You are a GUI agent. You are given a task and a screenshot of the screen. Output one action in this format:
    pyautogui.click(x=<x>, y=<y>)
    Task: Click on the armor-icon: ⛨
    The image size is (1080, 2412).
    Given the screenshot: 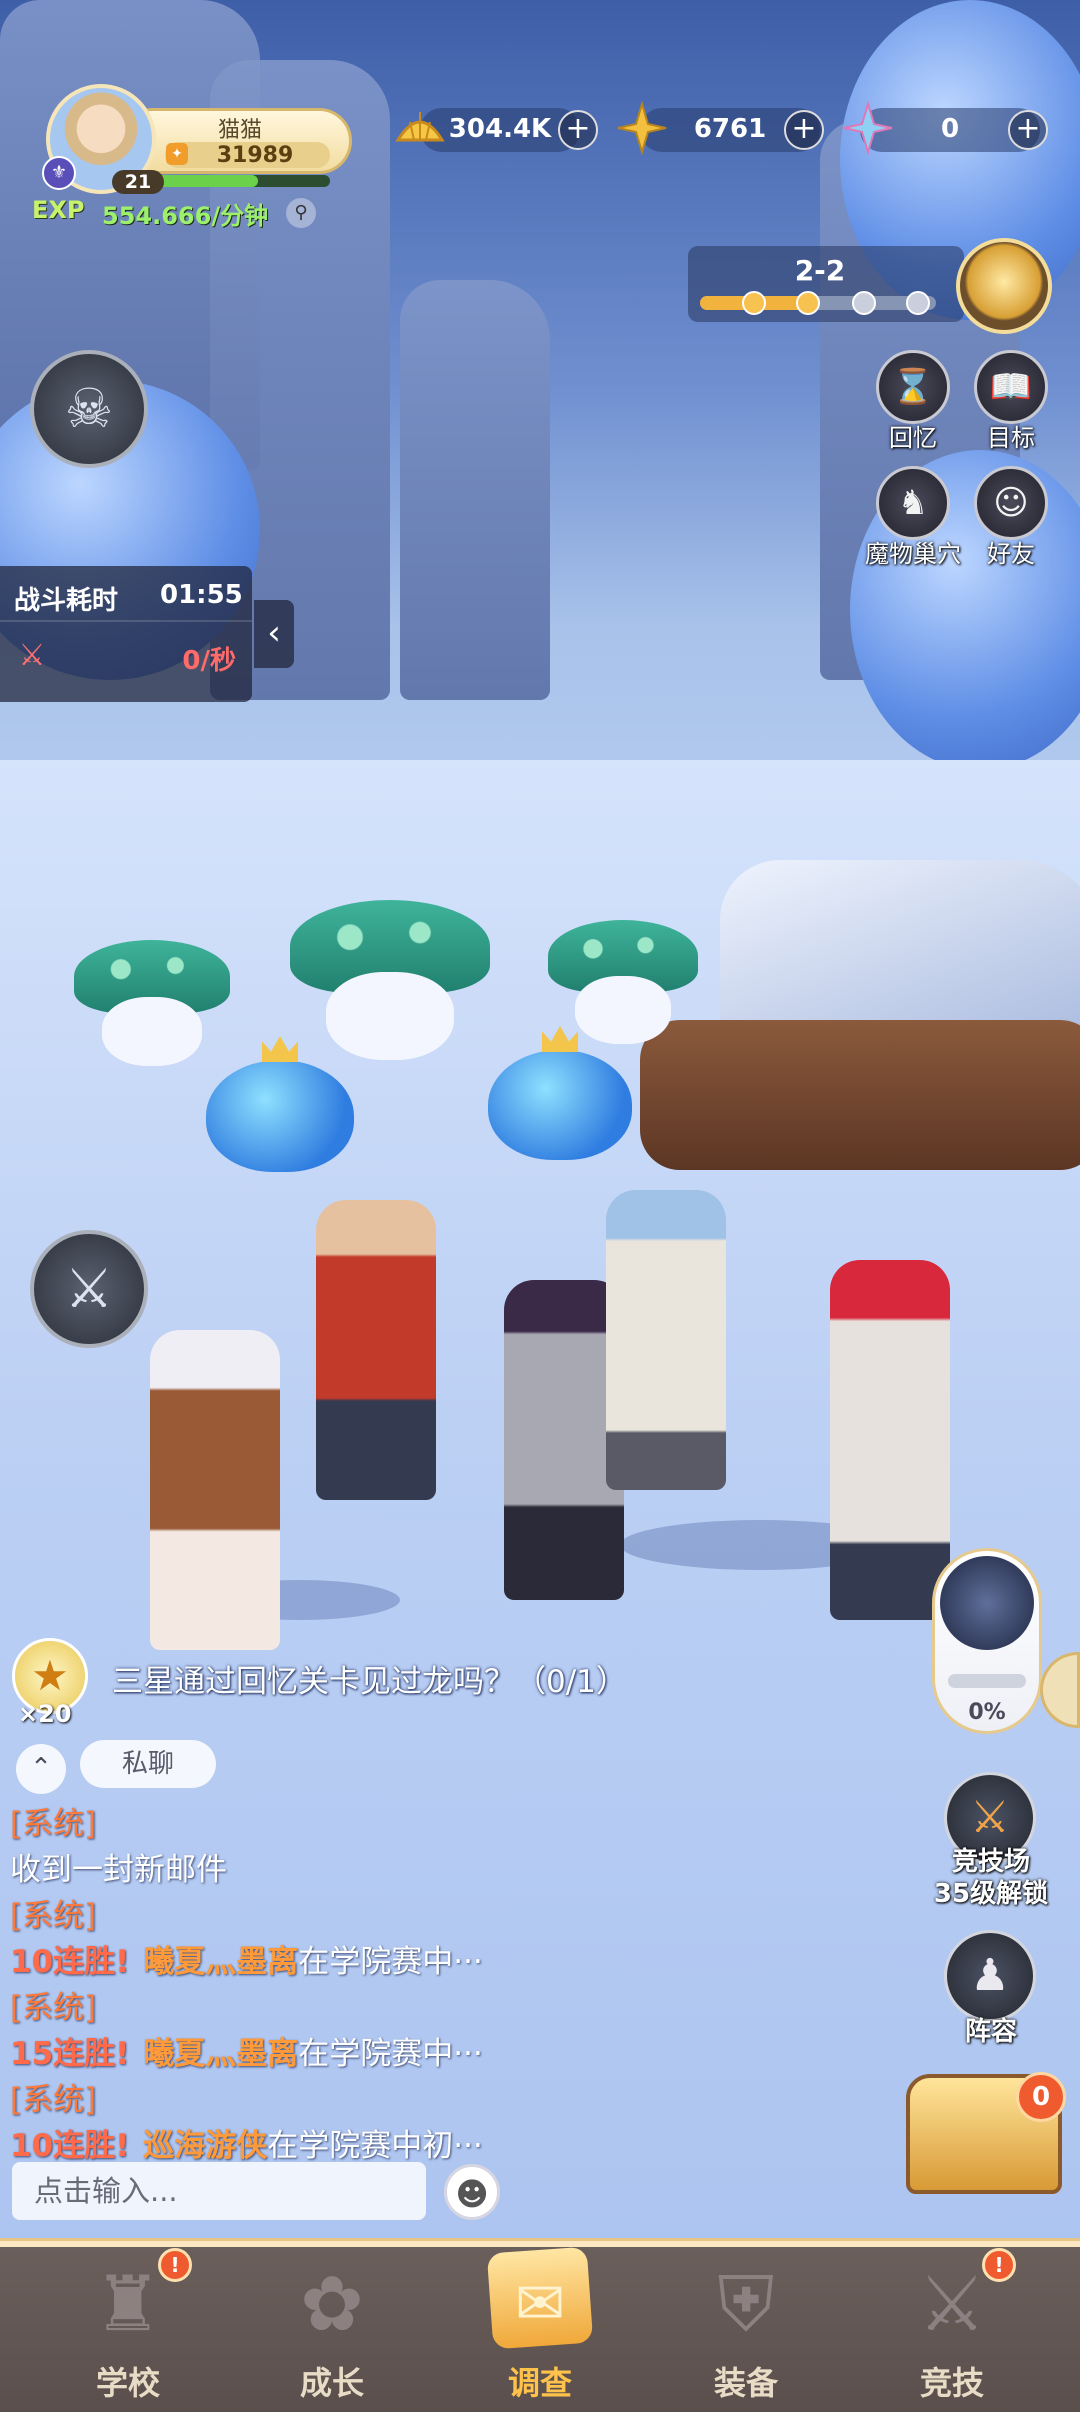 What is the action you would take?
    pyautogui.click(x=746, y=2303)
    